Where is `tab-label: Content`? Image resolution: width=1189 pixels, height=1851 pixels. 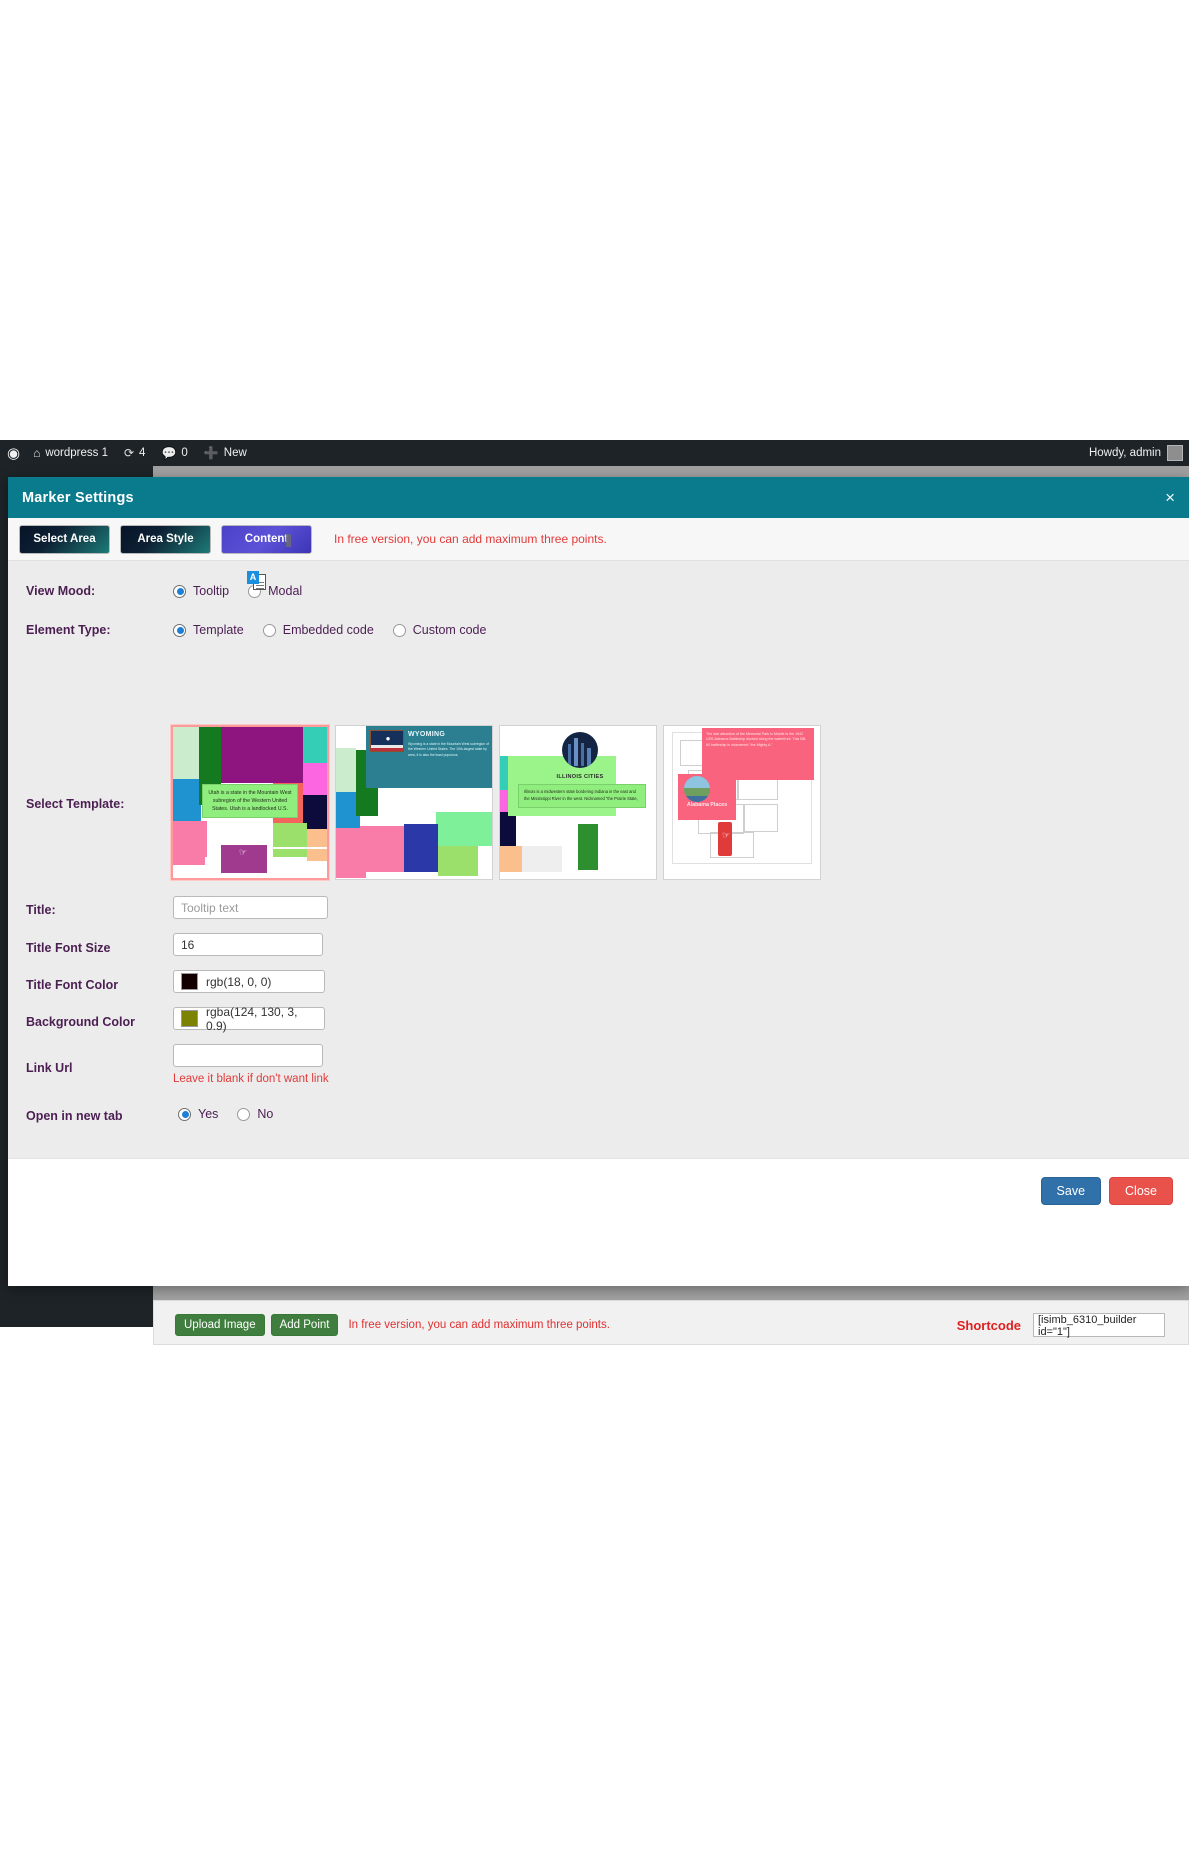
tab-label: Content is located at coordinates (266, 539).